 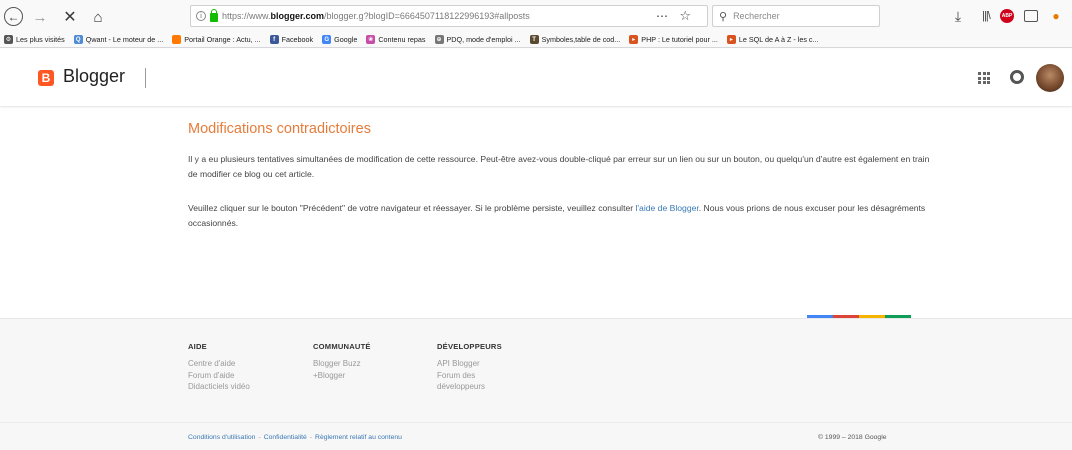 What do you see at coordinates (756, 16) in the screenshot?
I see `search-placeholder: Rechercher` at bounding box center [756, 16].